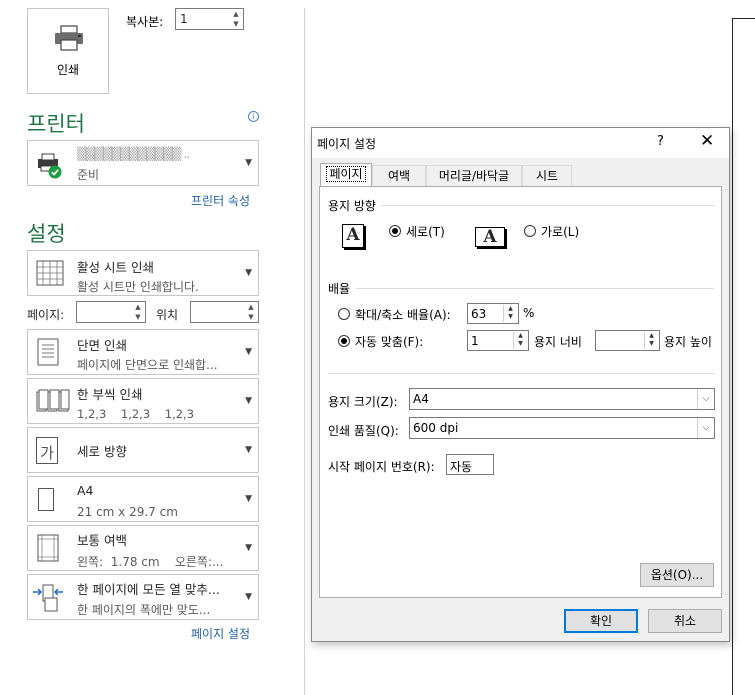 This screenshot has height=695, width=755. Describe the element at coordinates (403, 314) in the screenshot. I see `adjust-to-label: 확대/축소 배율(A):` at that location.